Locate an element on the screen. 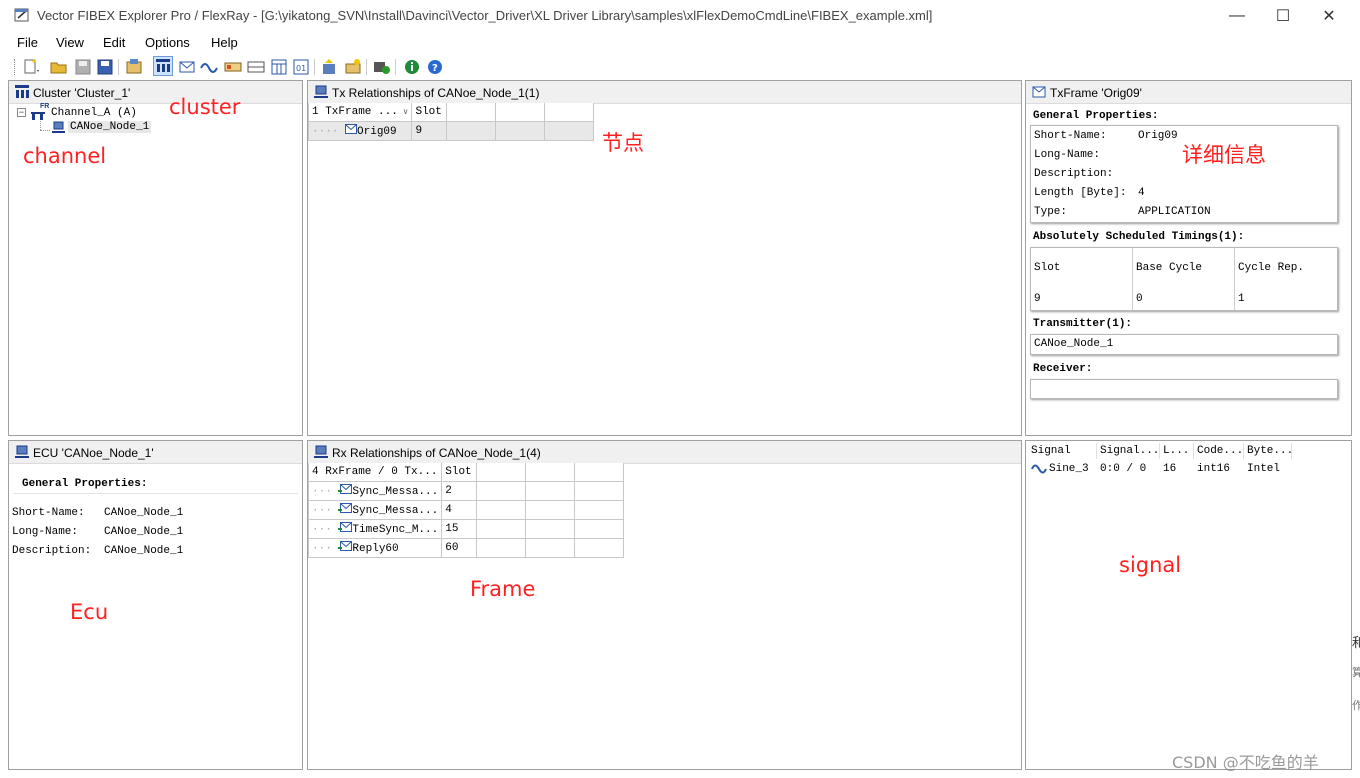 This screenshot has height=778, width=1360. ecu-description-value: CANoe_Node_1 is located at coordinates (143, 551).